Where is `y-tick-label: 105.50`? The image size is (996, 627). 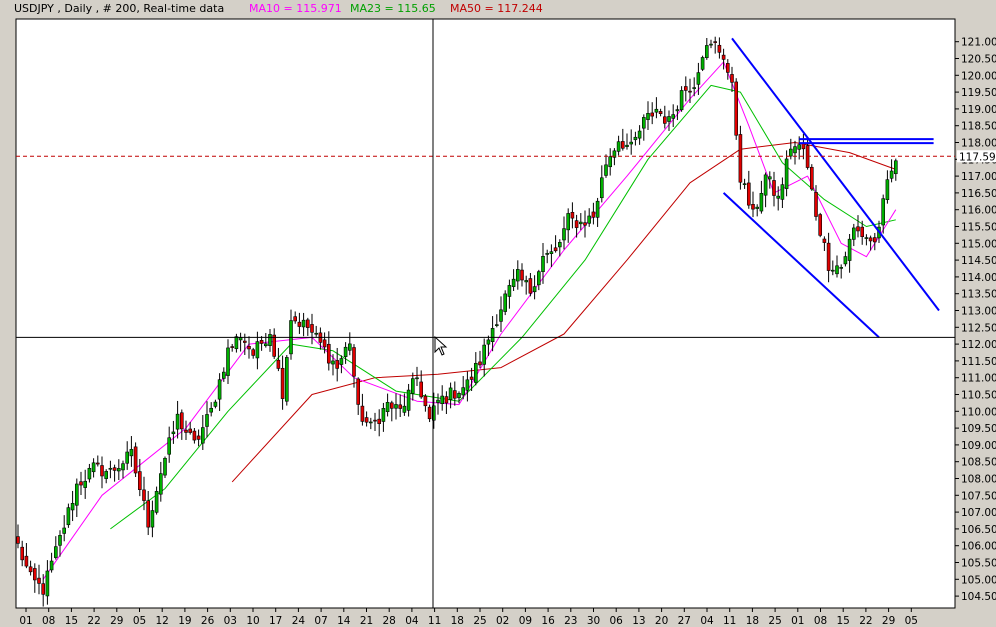
y-tick-label: 105.50 is located at coordinates (978, 564).